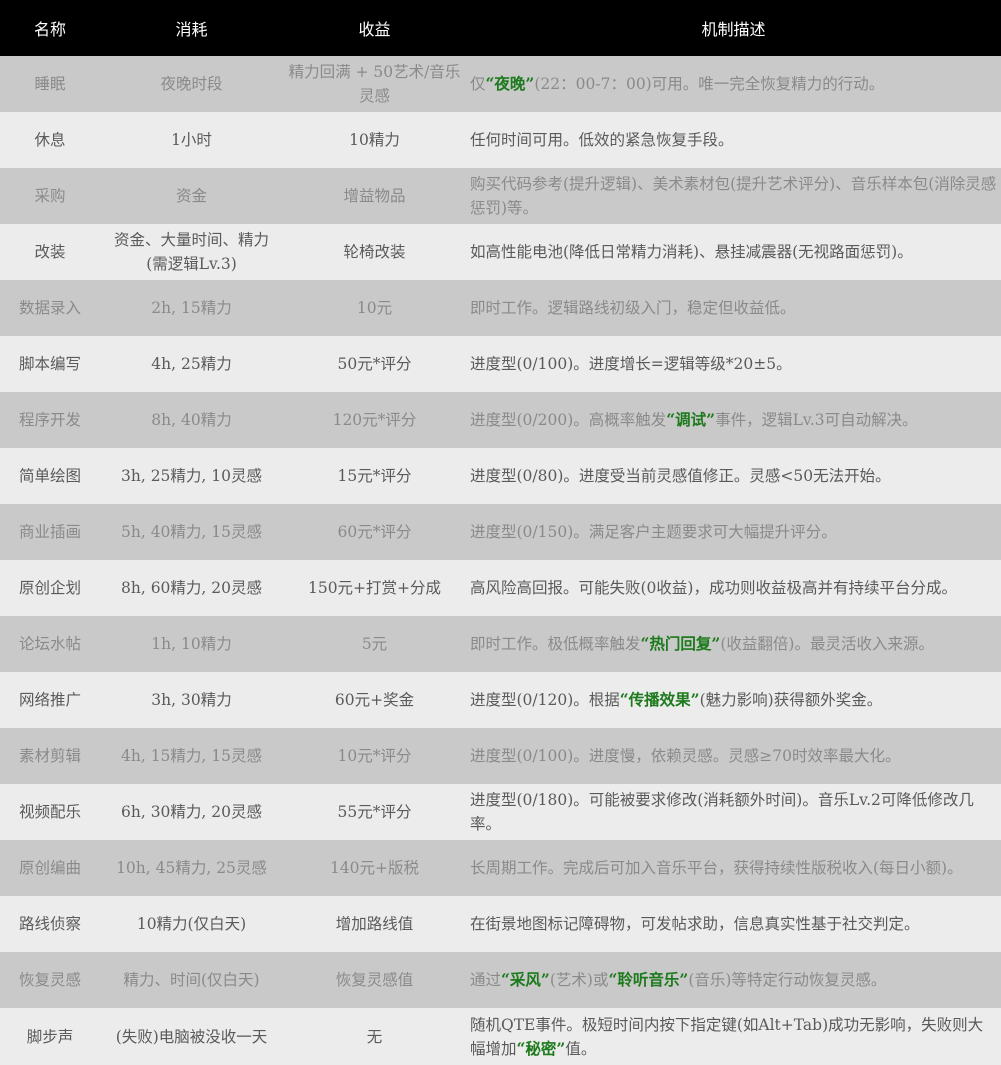  What do you see at coordinates (191, 308) in the screenshot?
I see `cell-cost: 2h, 15精力` at bounding box center [191, 308].